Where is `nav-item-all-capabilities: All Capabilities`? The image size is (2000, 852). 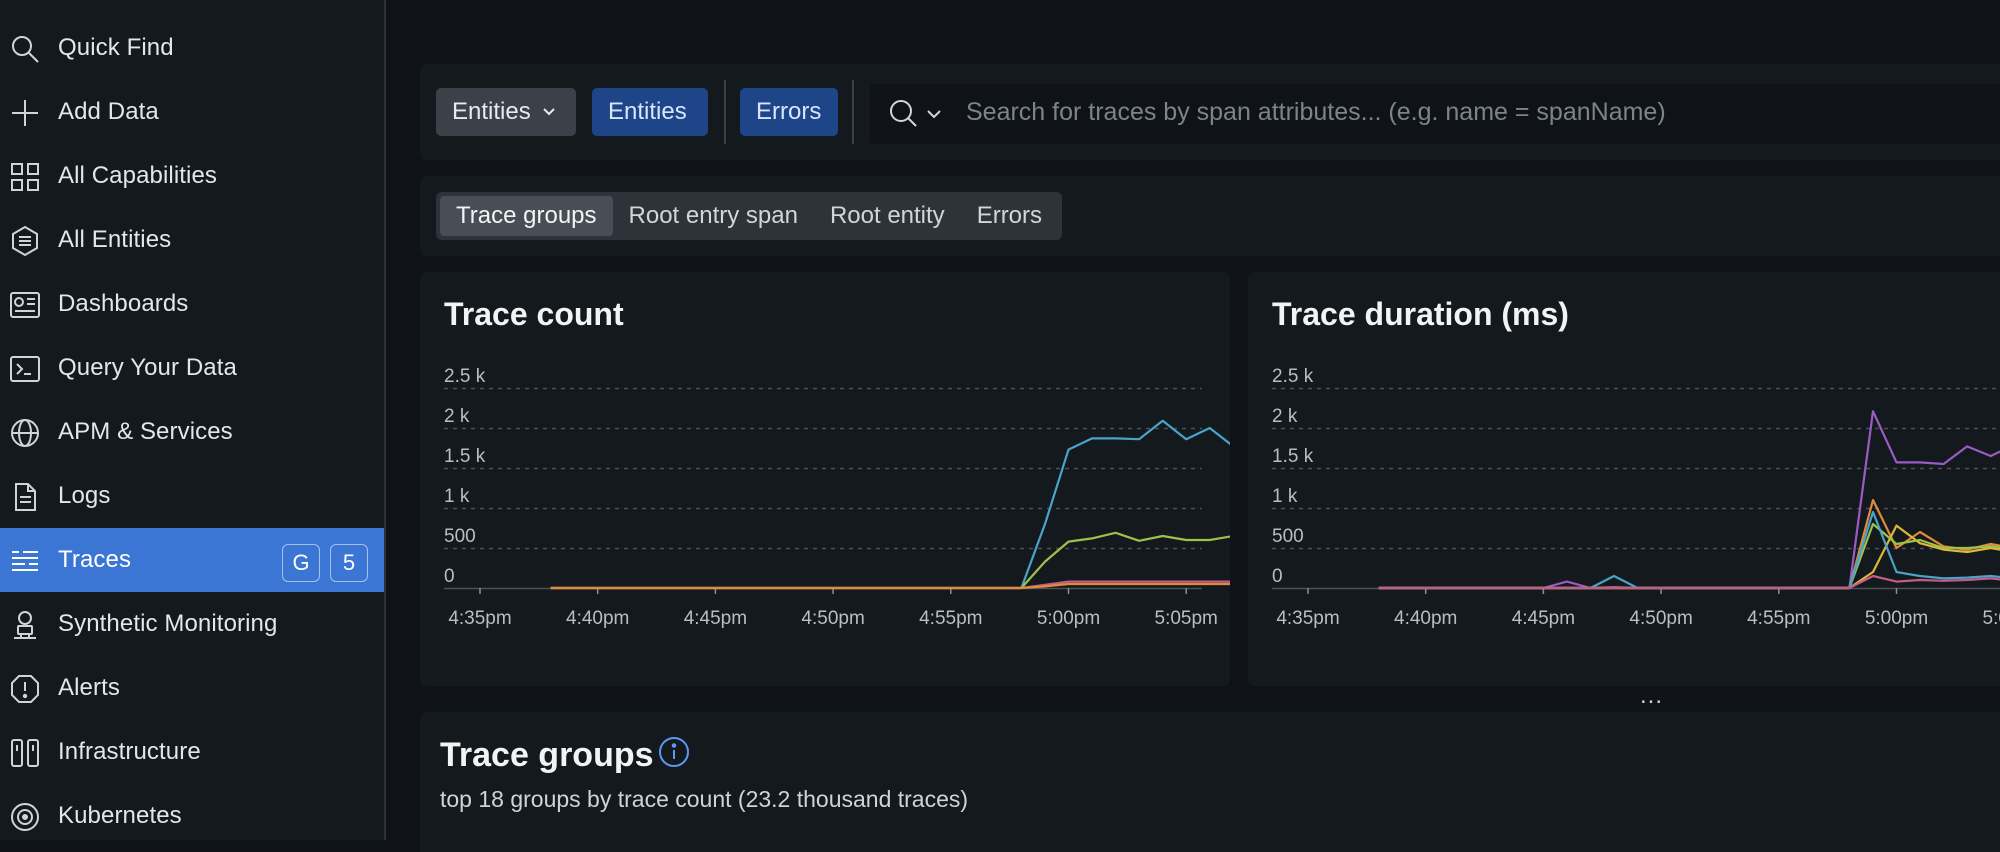
nav-item-all-capabilities: All Capabilities is located at coordinates (192, 176).